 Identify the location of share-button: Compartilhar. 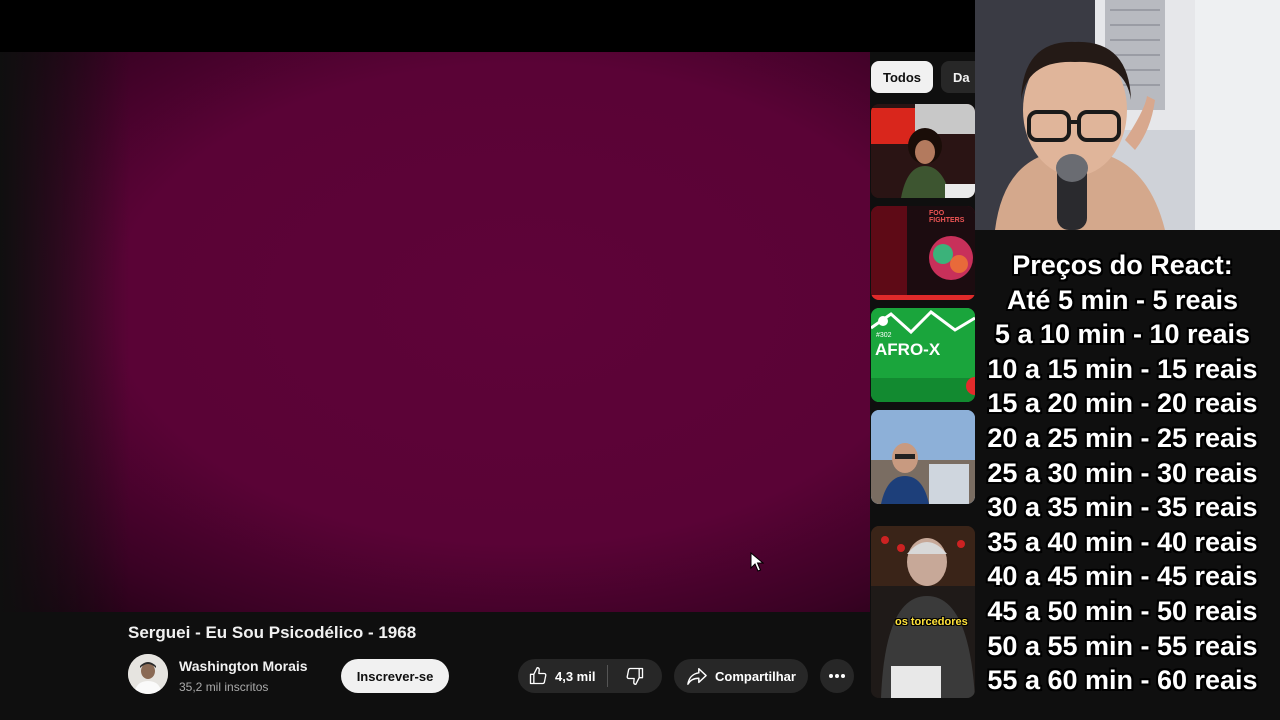
(741, 676).